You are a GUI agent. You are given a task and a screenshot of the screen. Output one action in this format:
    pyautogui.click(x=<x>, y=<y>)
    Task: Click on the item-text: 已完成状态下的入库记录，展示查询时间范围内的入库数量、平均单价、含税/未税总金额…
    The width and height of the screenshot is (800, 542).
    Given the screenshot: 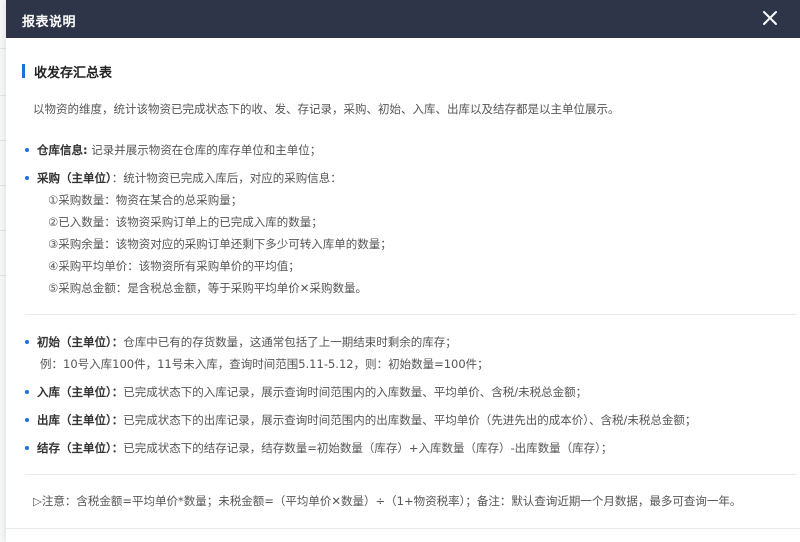 What is the action you would take?
    pyautogui.click(x=355, y=392)
    